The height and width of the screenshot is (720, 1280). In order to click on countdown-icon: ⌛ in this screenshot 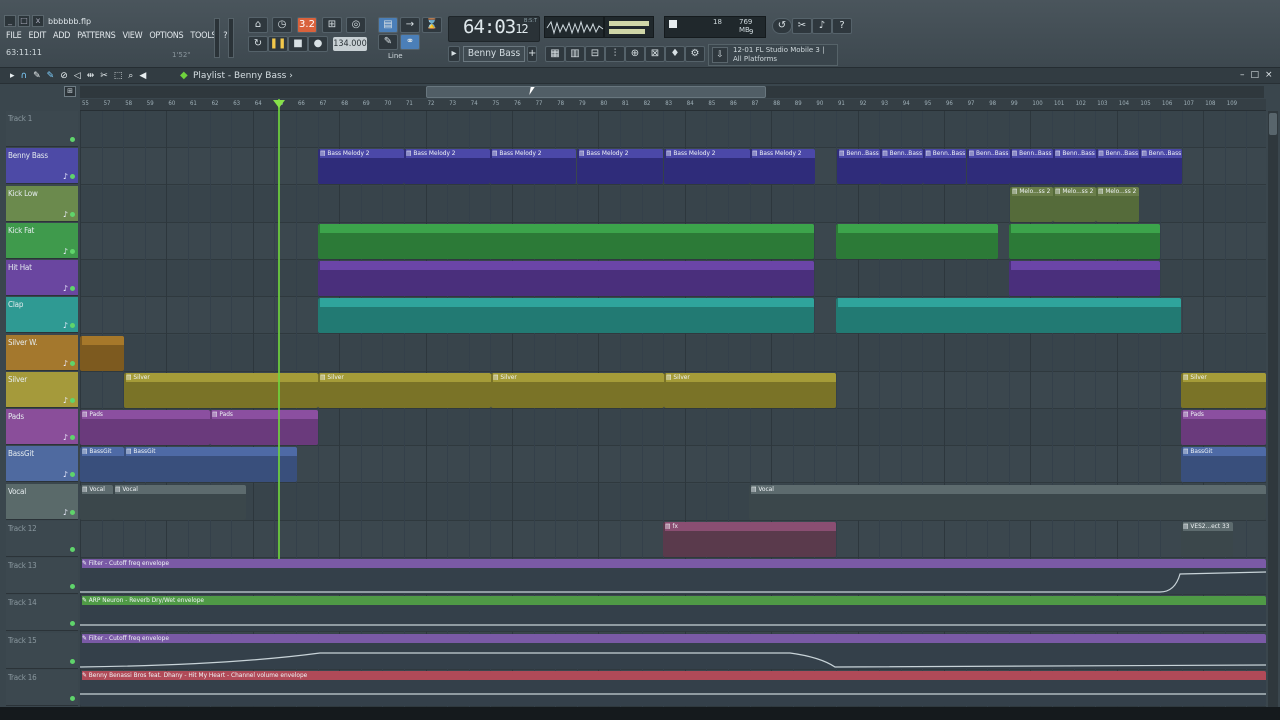, I will do `click(432, 25)`.